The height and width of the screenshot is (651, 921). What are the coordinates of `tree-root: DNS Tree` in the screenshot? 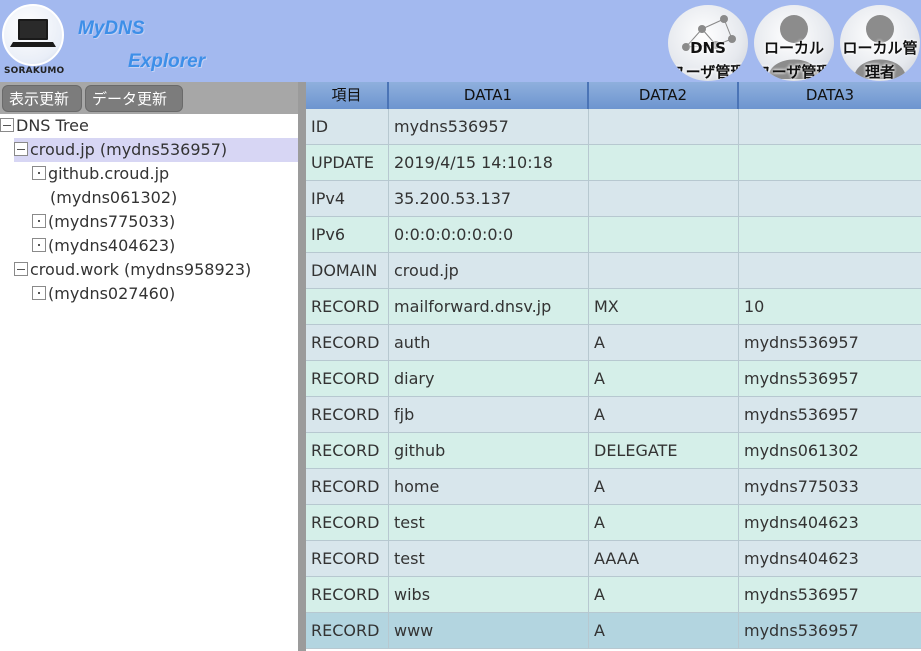 It's located at (149, 126).